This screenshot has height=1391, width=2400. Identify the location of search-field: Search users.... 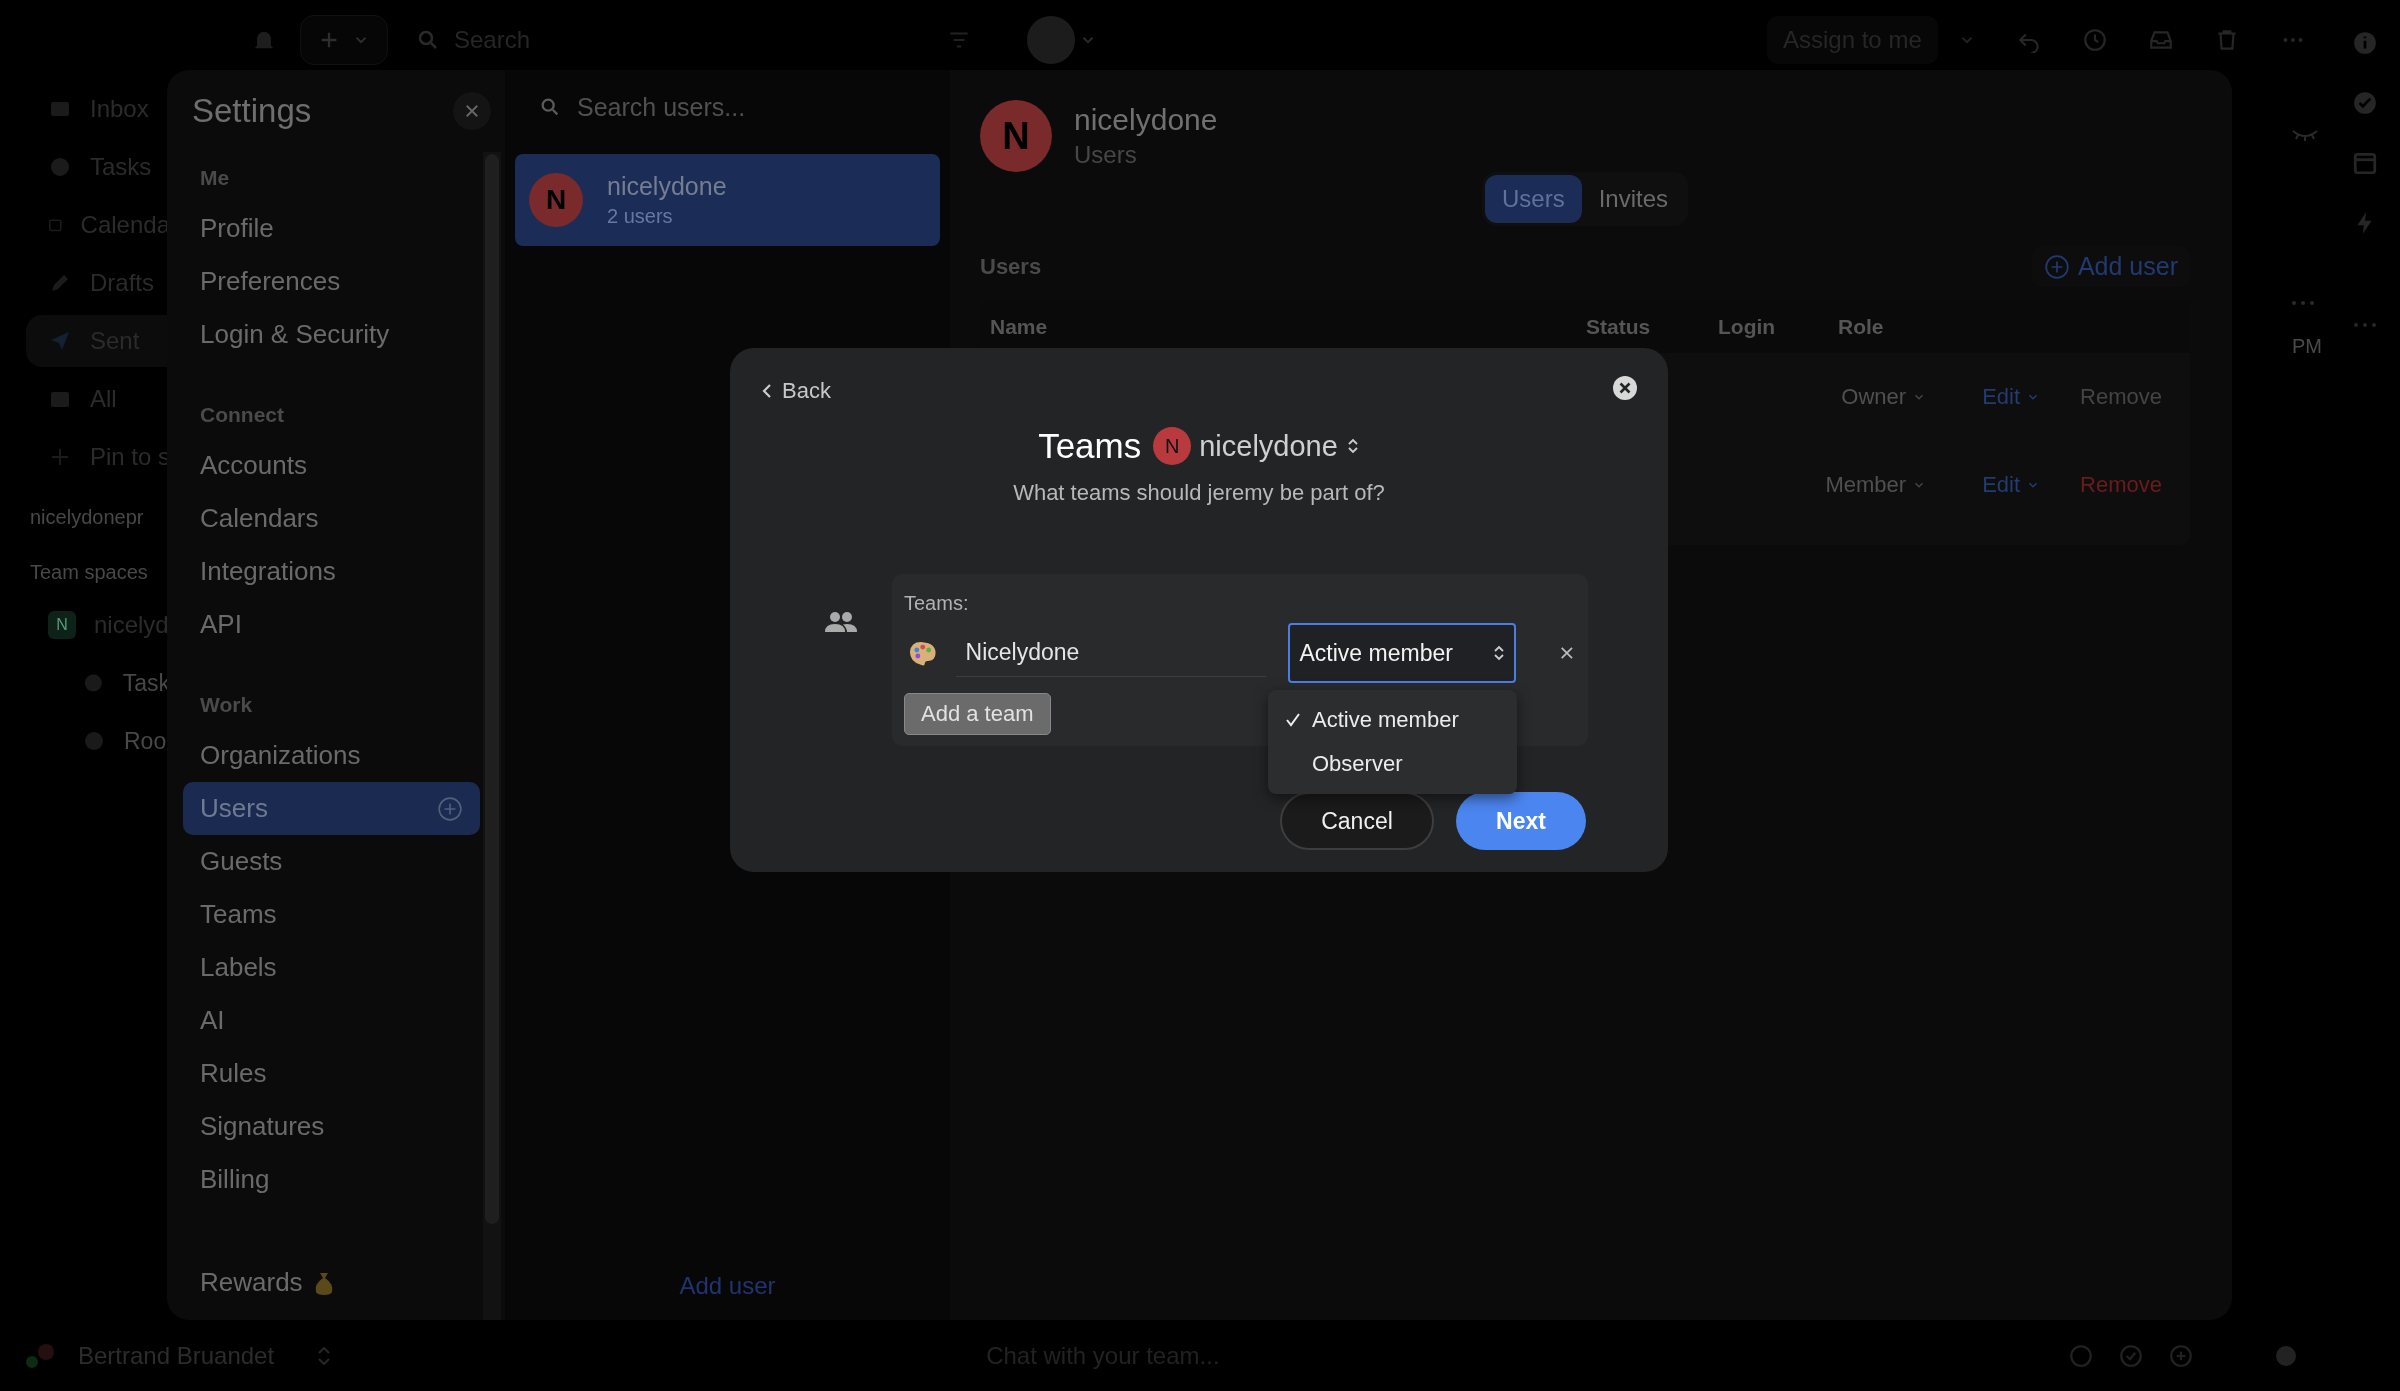
(727, 107).